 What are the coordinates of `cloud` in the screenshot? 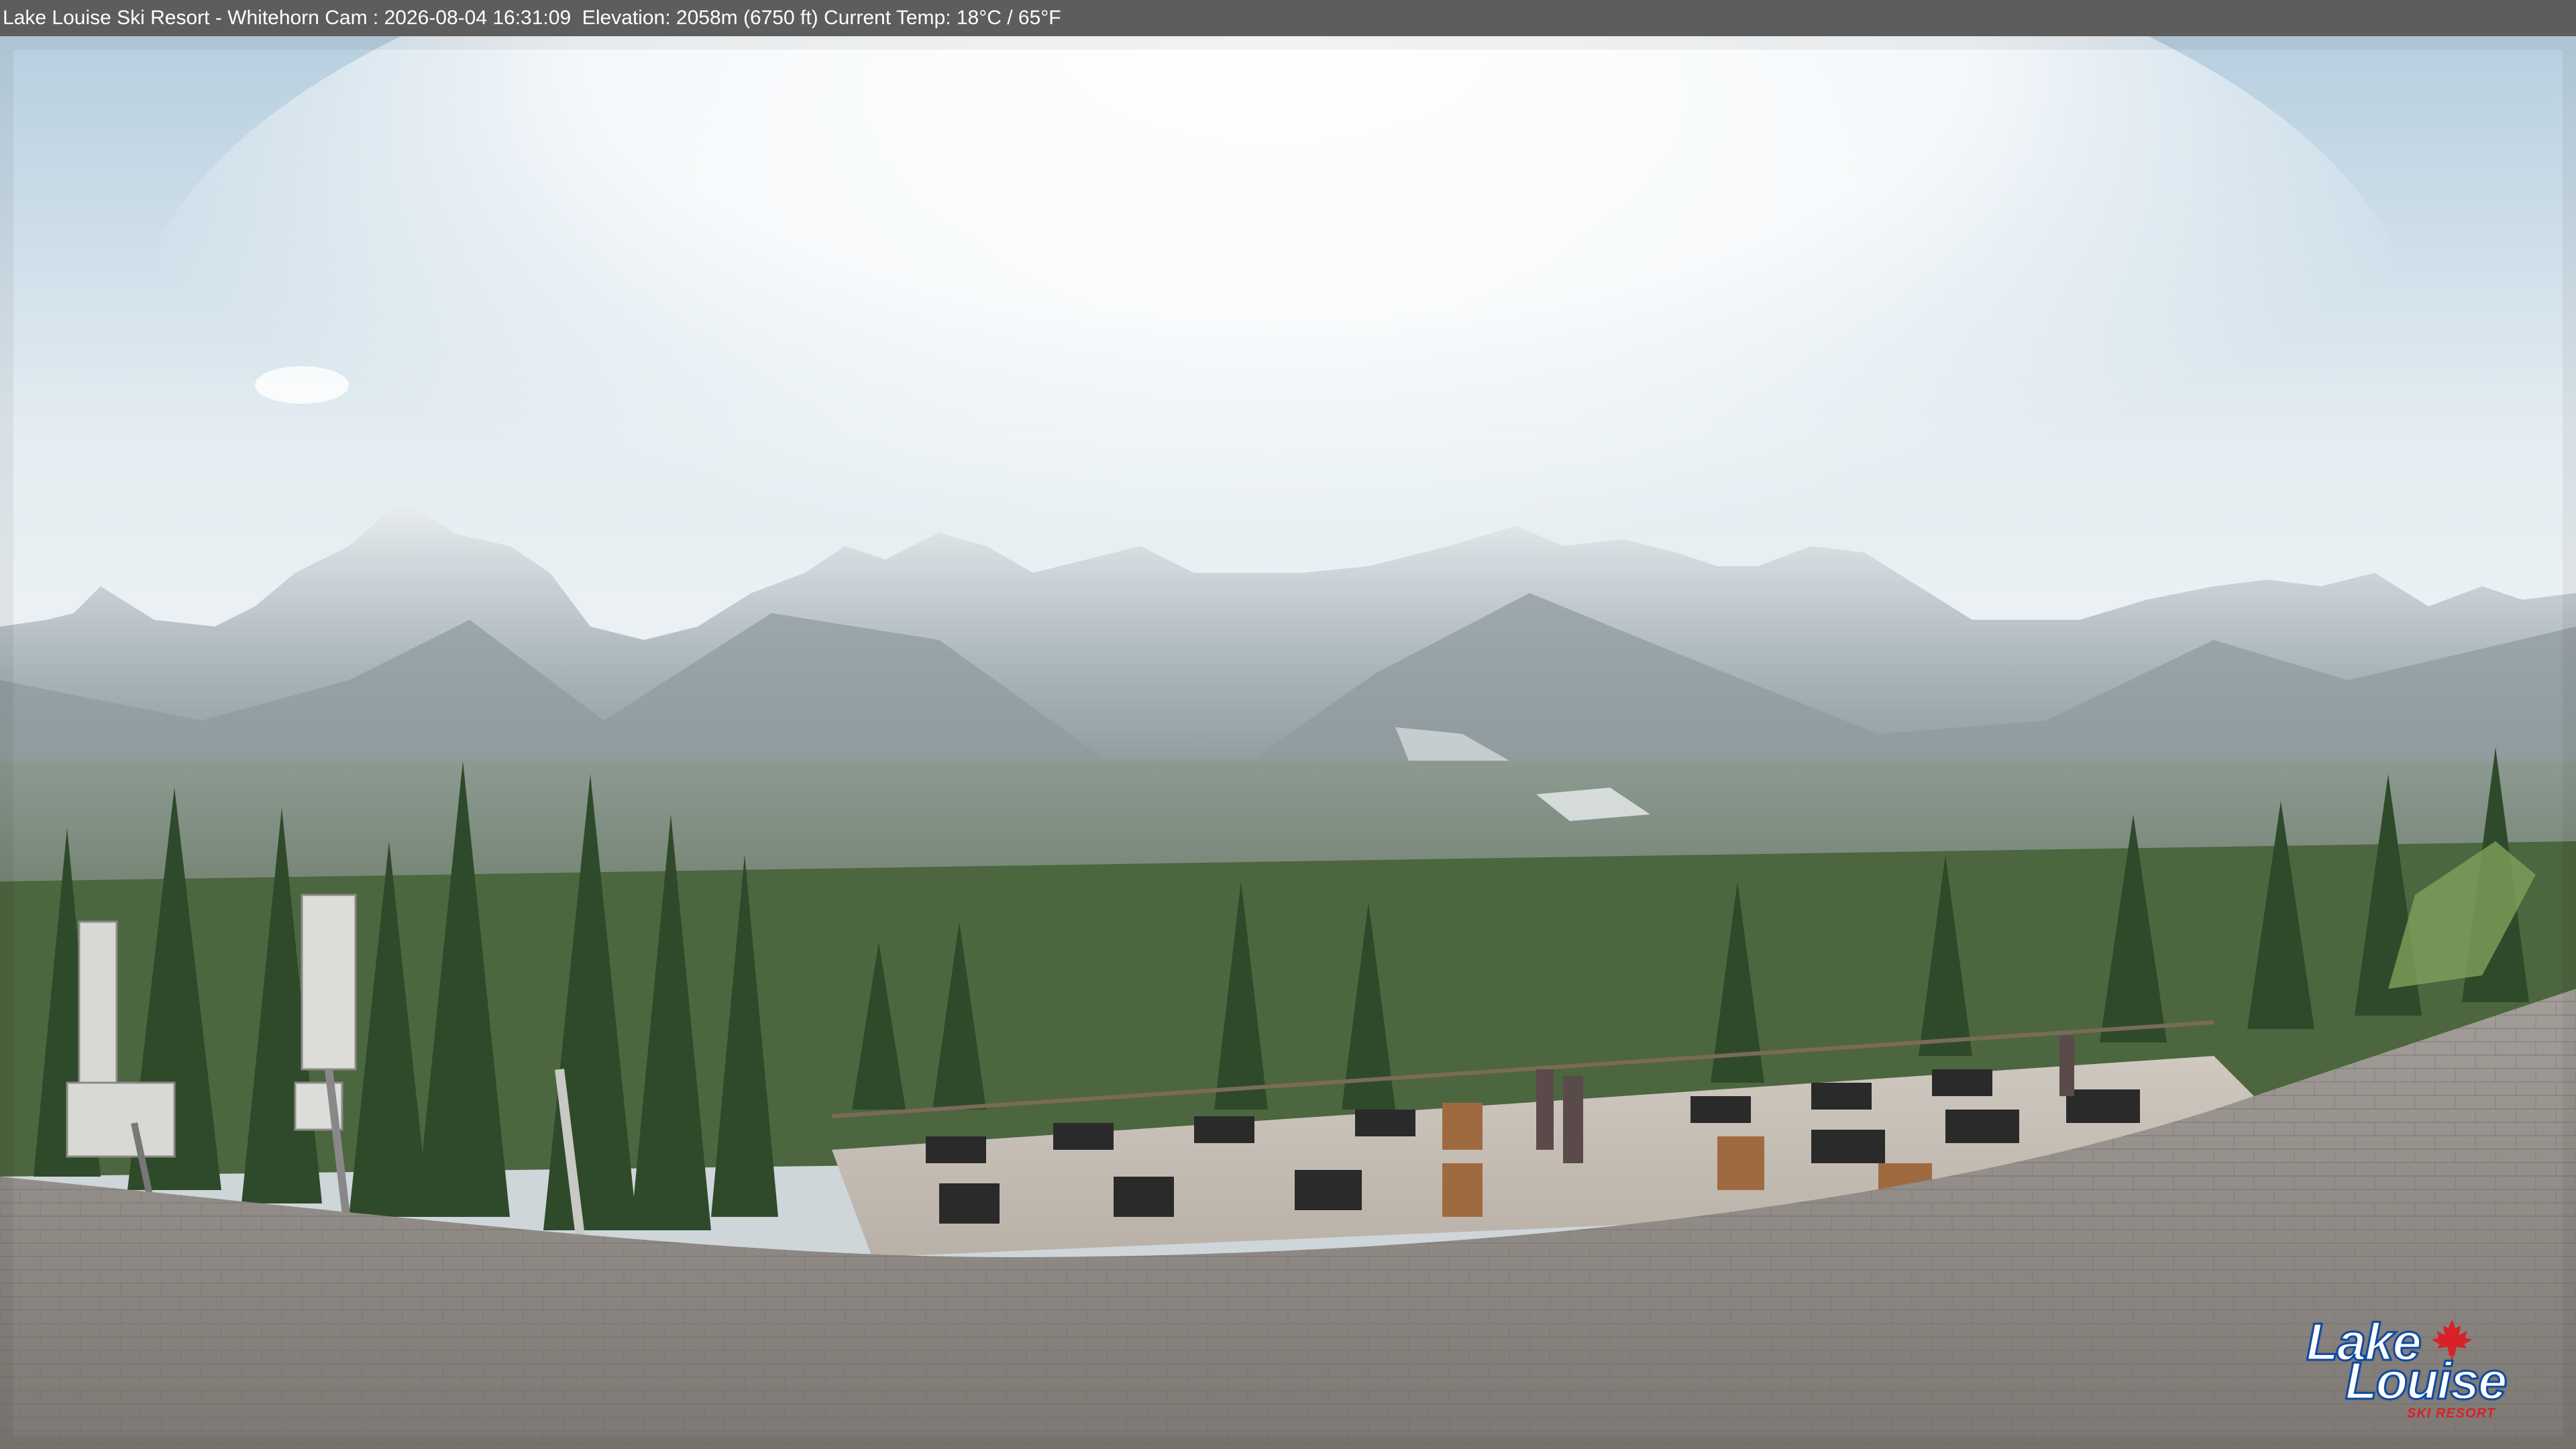 It's located at (302, 385).